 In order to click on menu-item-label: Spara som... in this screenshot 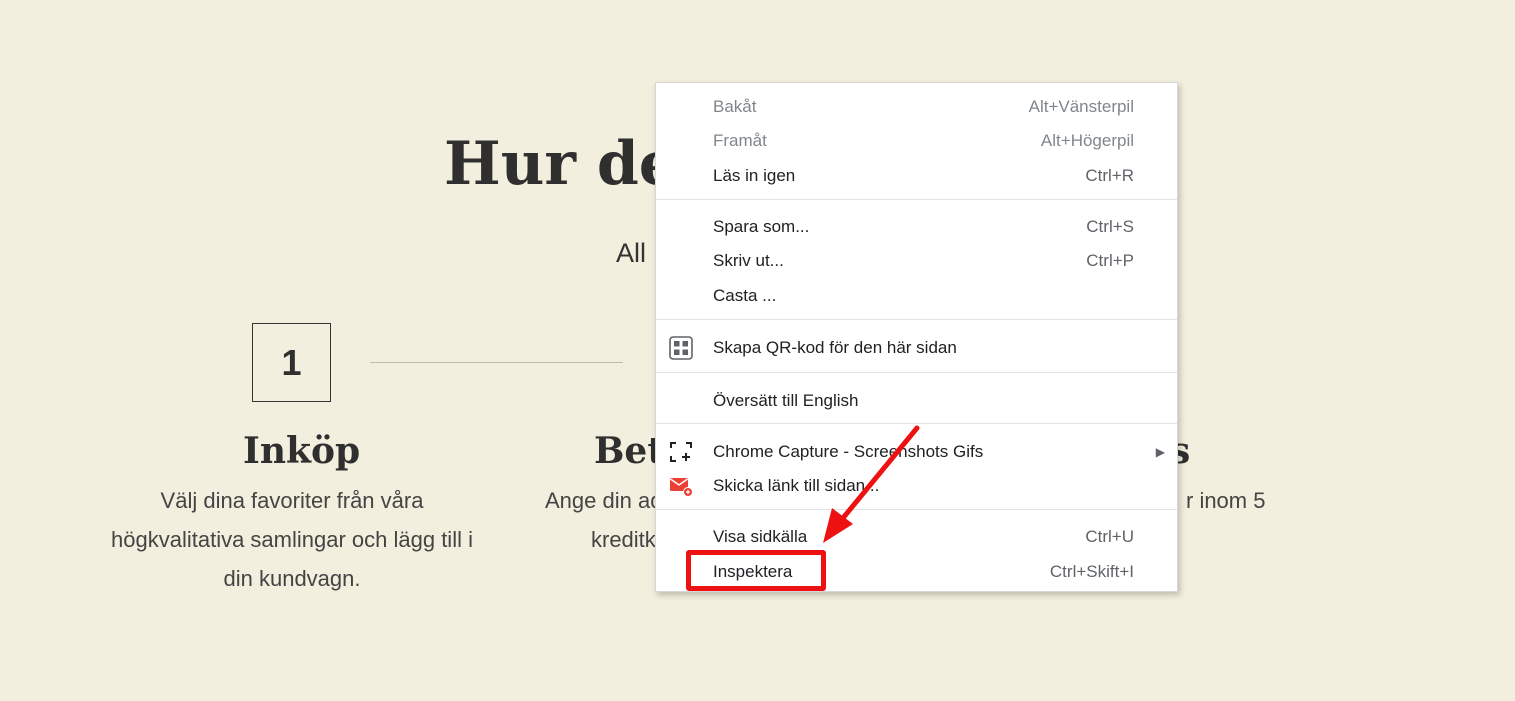, I will do `click(761, 226)`.